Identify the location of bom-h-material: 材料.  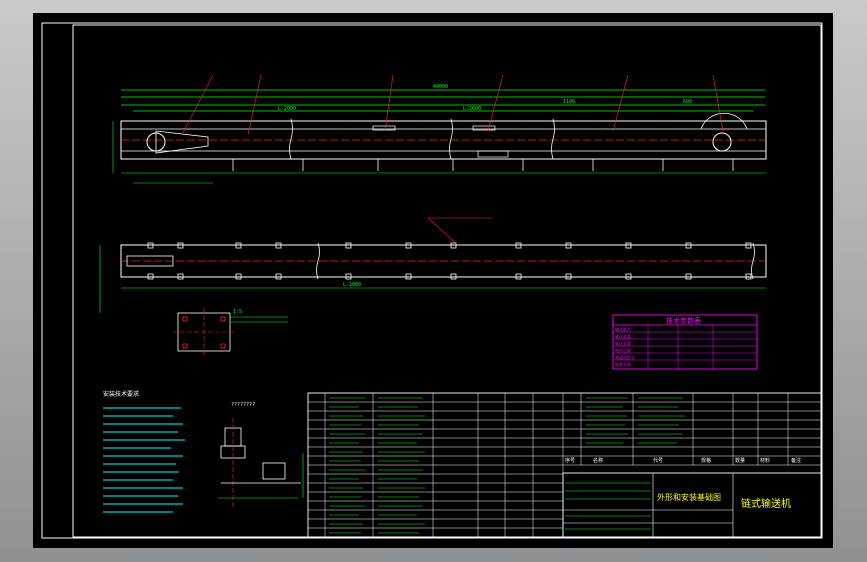
(765, 460).